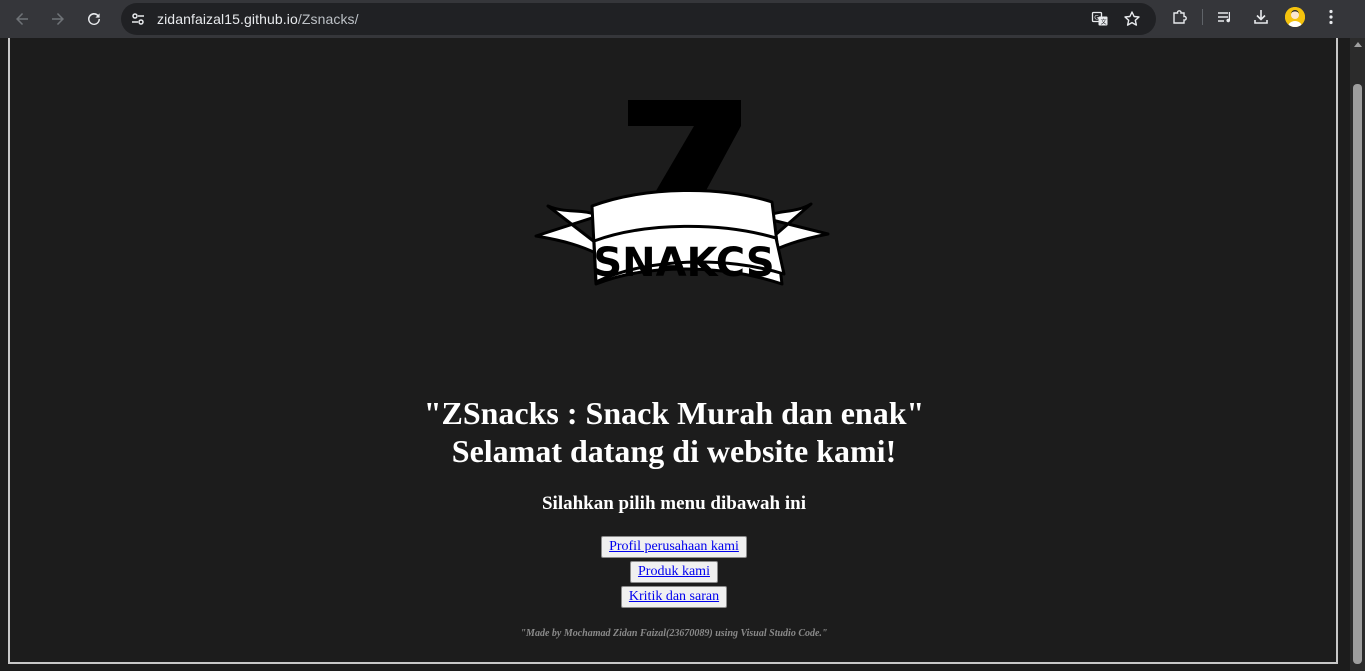  I want to click on logo-banner-text: SNAKCS, so click(683, 263).